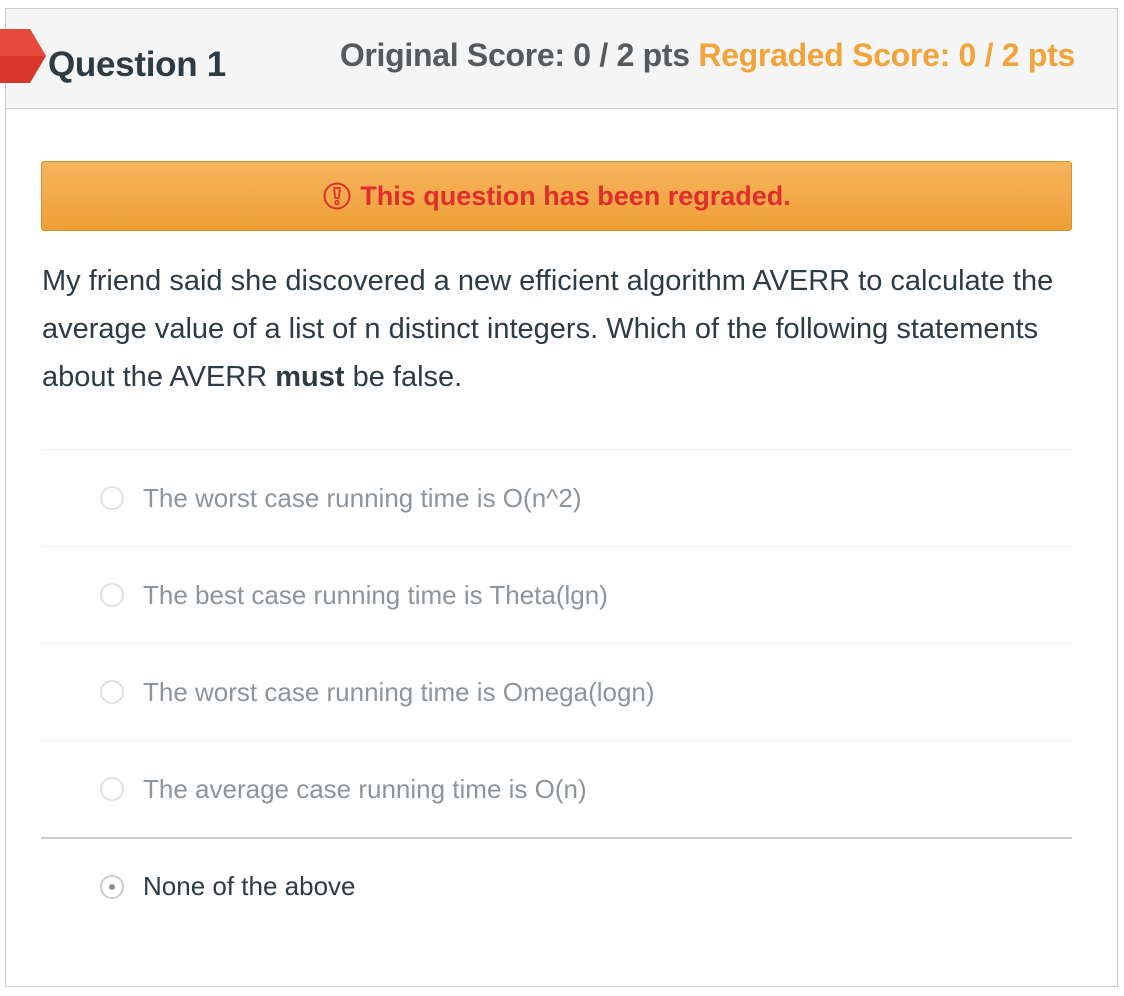 The width and height of the screenshot is (1124, 996). What do you see at coordinates (137, 64) in the screenshot?
I see `question-title: Question 1` at bounding box center [137, 64].